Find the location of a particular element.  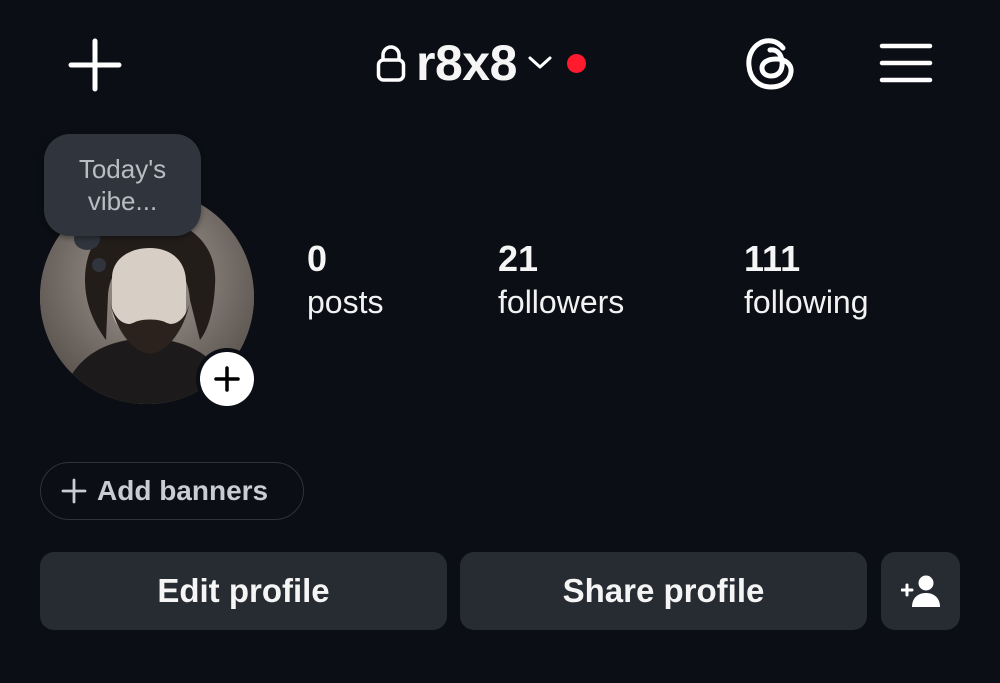

add-story-button is located at coordinates (227, 379).